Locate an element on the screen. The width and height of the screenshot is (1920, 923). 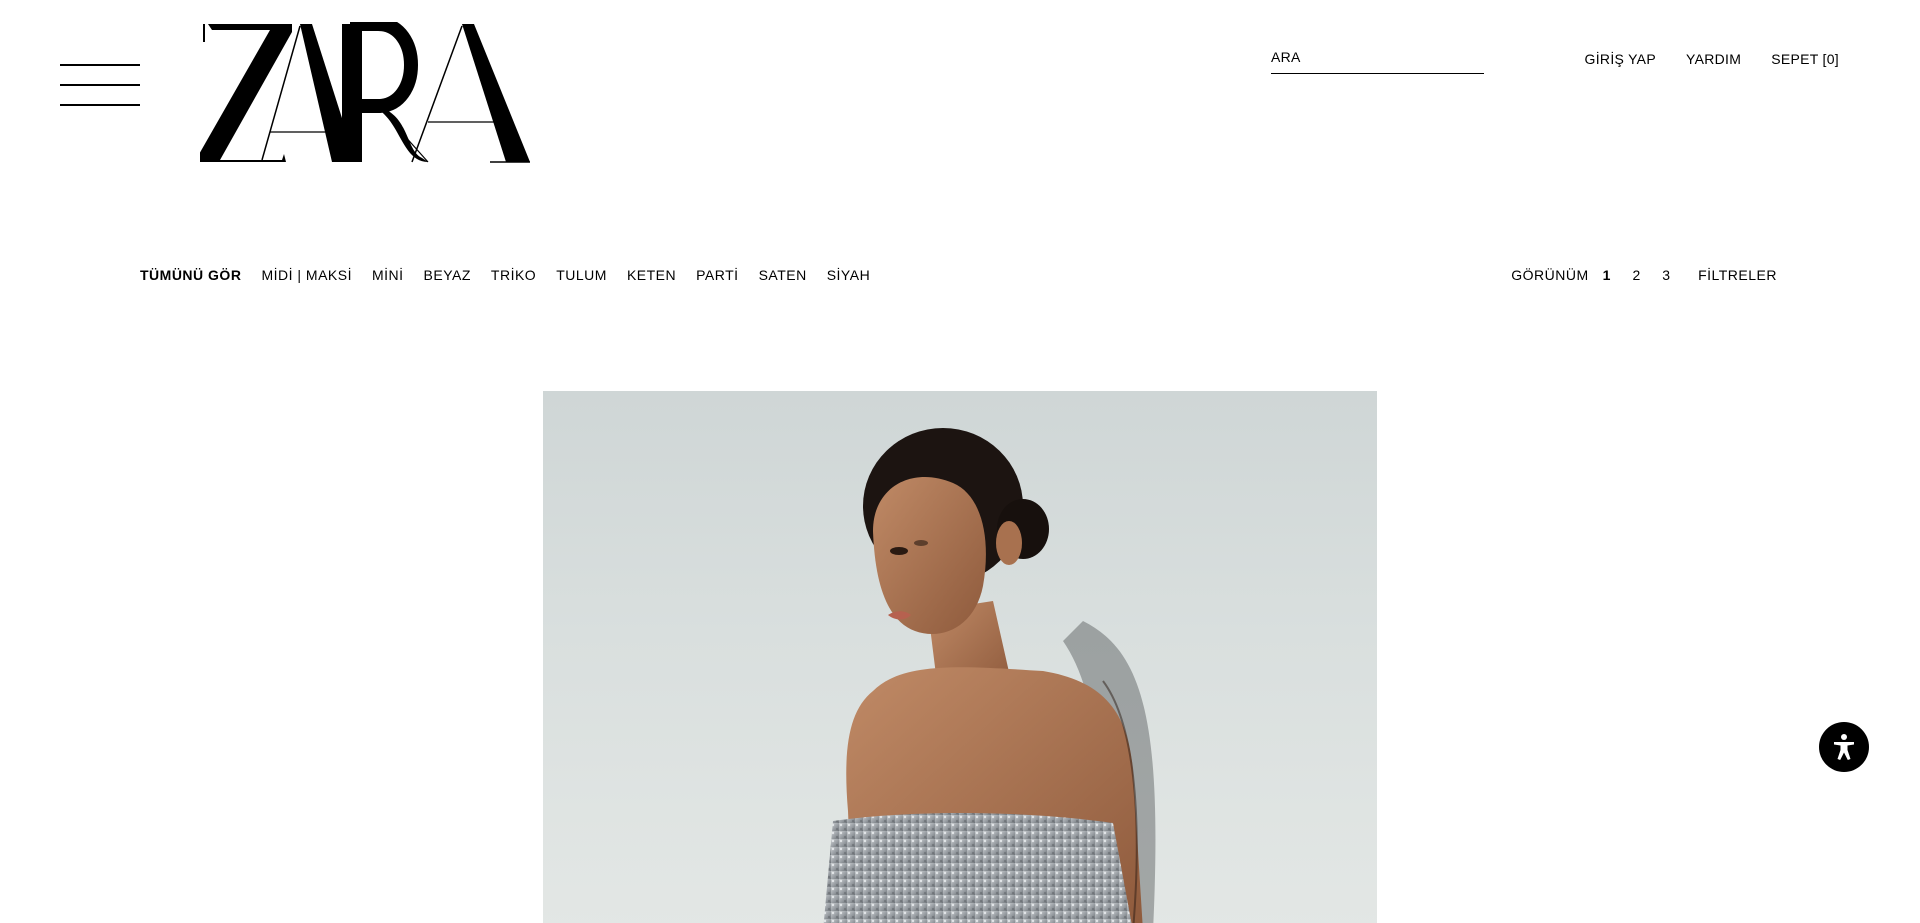
product-photo is located at coordinates (989, 675).